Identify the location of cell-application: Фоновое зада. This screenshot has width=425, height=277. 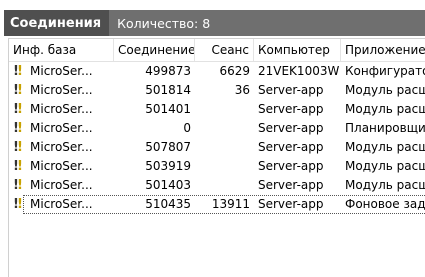
(385, 204).